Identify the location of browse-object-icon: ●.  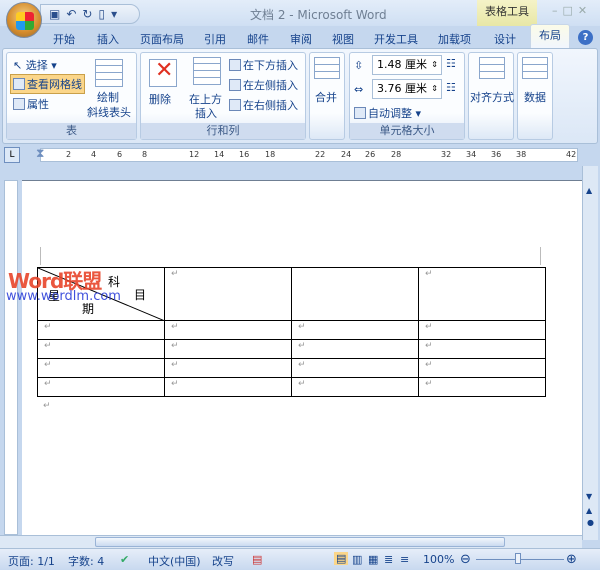
(590, 522).